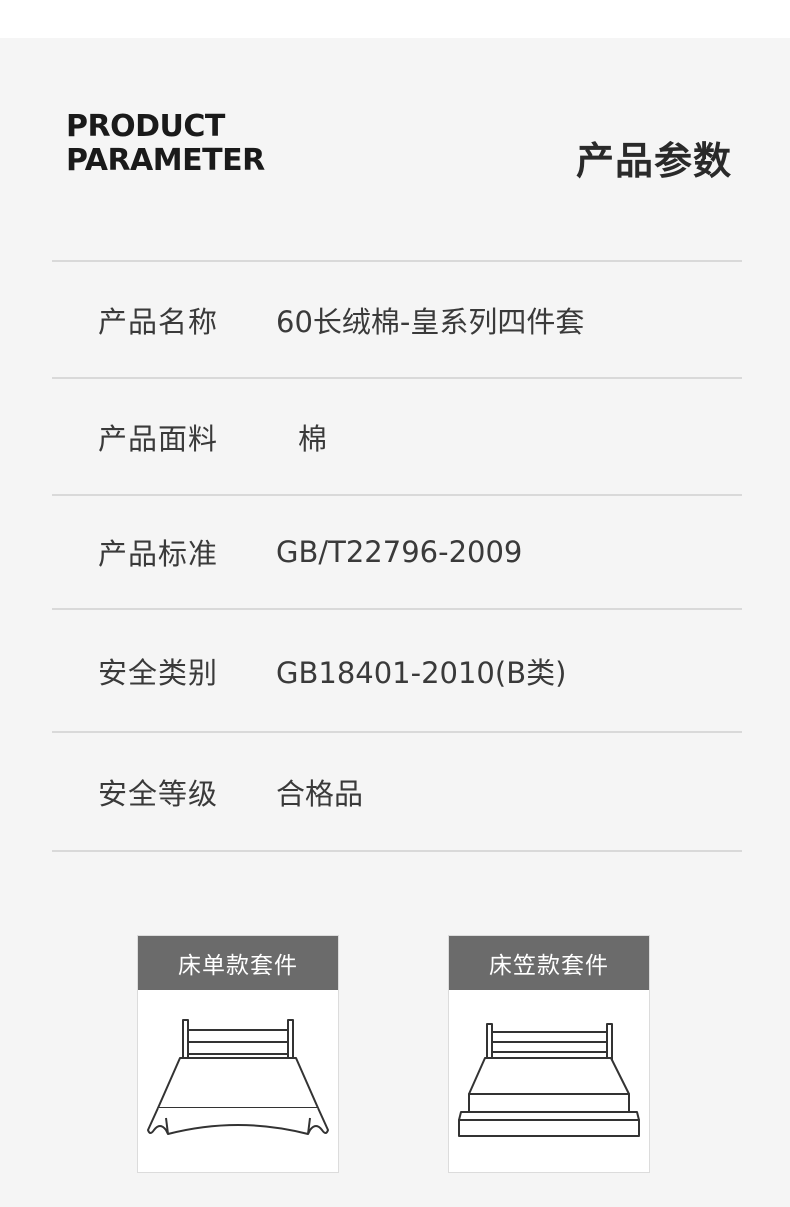 The image size is (790, 1207). I want to click on fitted-sheet-bed-icon, so click(549, 1080).